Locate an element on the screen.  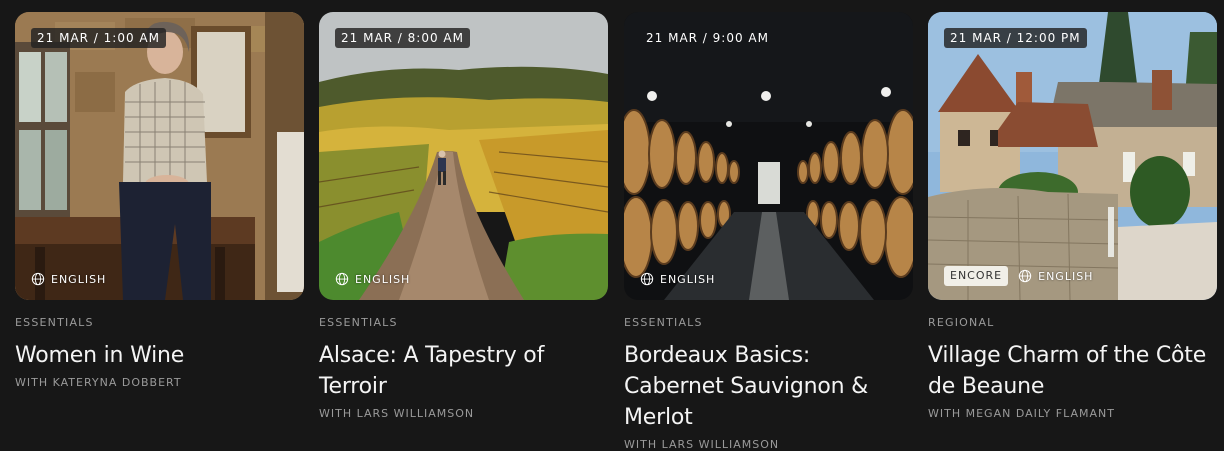
class-title: Alsace: A Tapestry of Terroir is located at coordinates (463, 371).